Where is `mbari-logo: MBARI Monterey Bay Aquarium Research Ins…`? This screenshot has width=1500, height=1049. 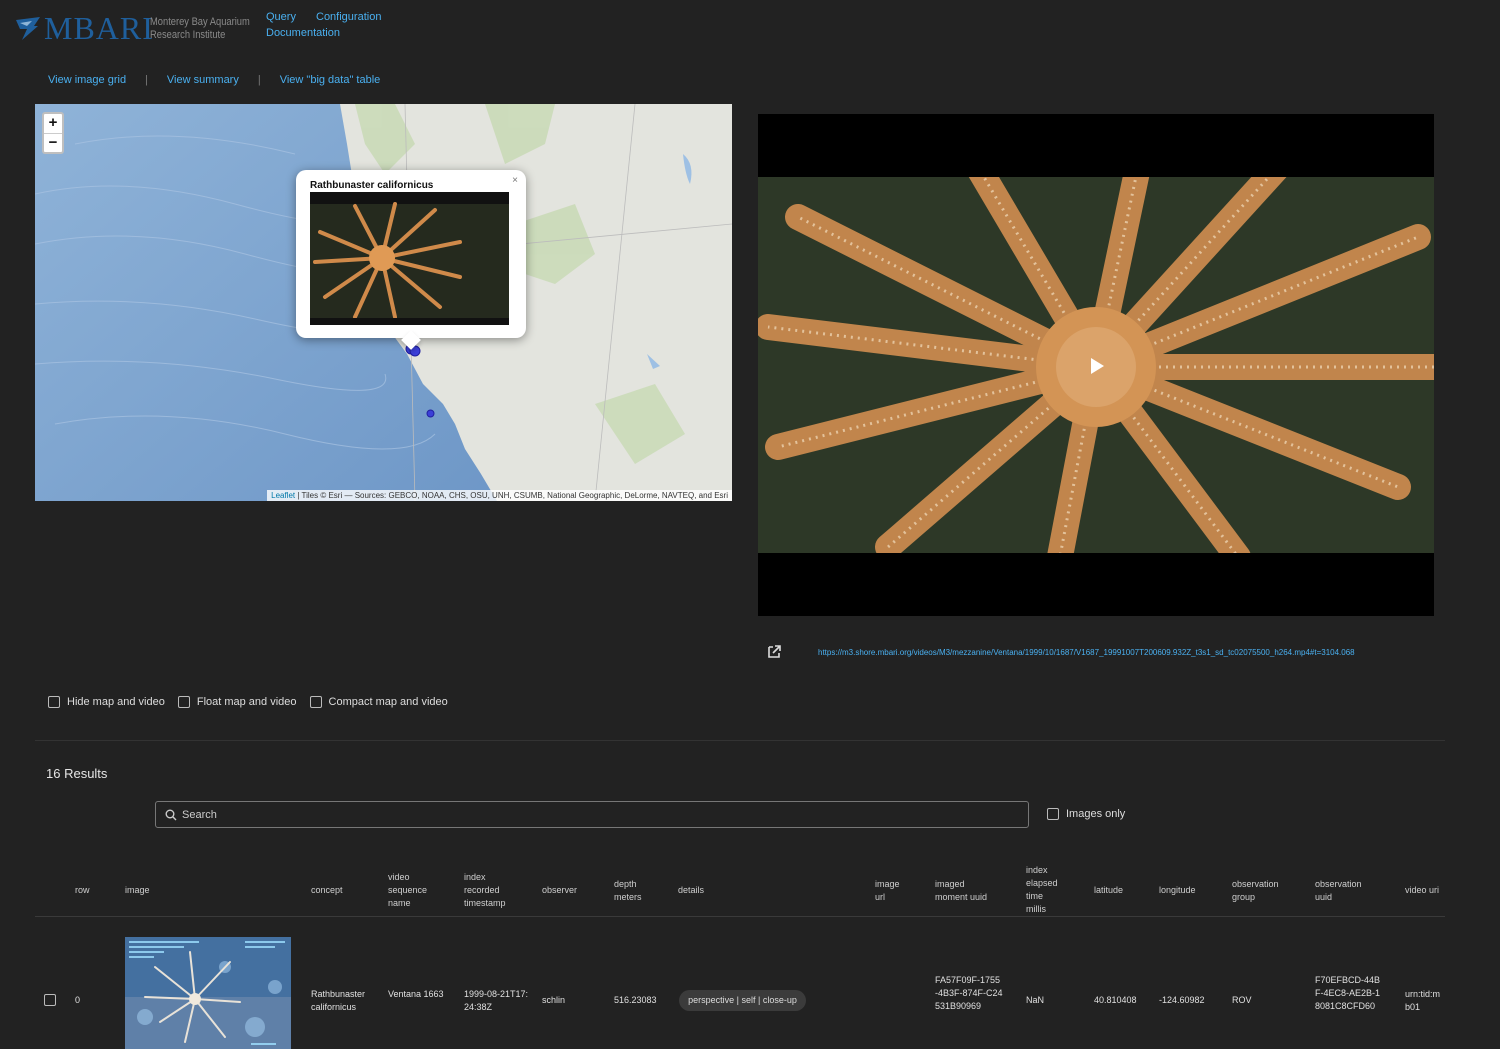 mbari-logo: MBARI Monterey Bay Aquarium Research Ins… is located at coordinates (134, 28).